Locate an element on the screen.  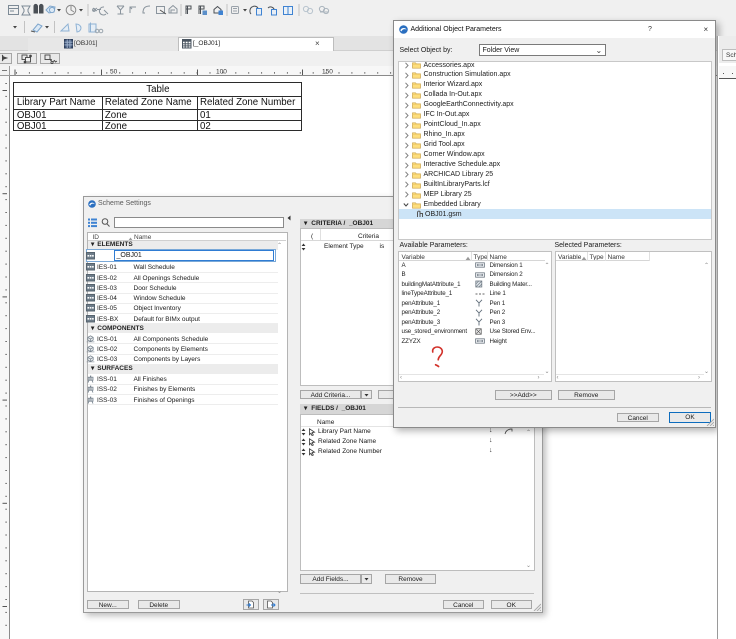
svg-text: 50 is located at coordinates (114, 71).